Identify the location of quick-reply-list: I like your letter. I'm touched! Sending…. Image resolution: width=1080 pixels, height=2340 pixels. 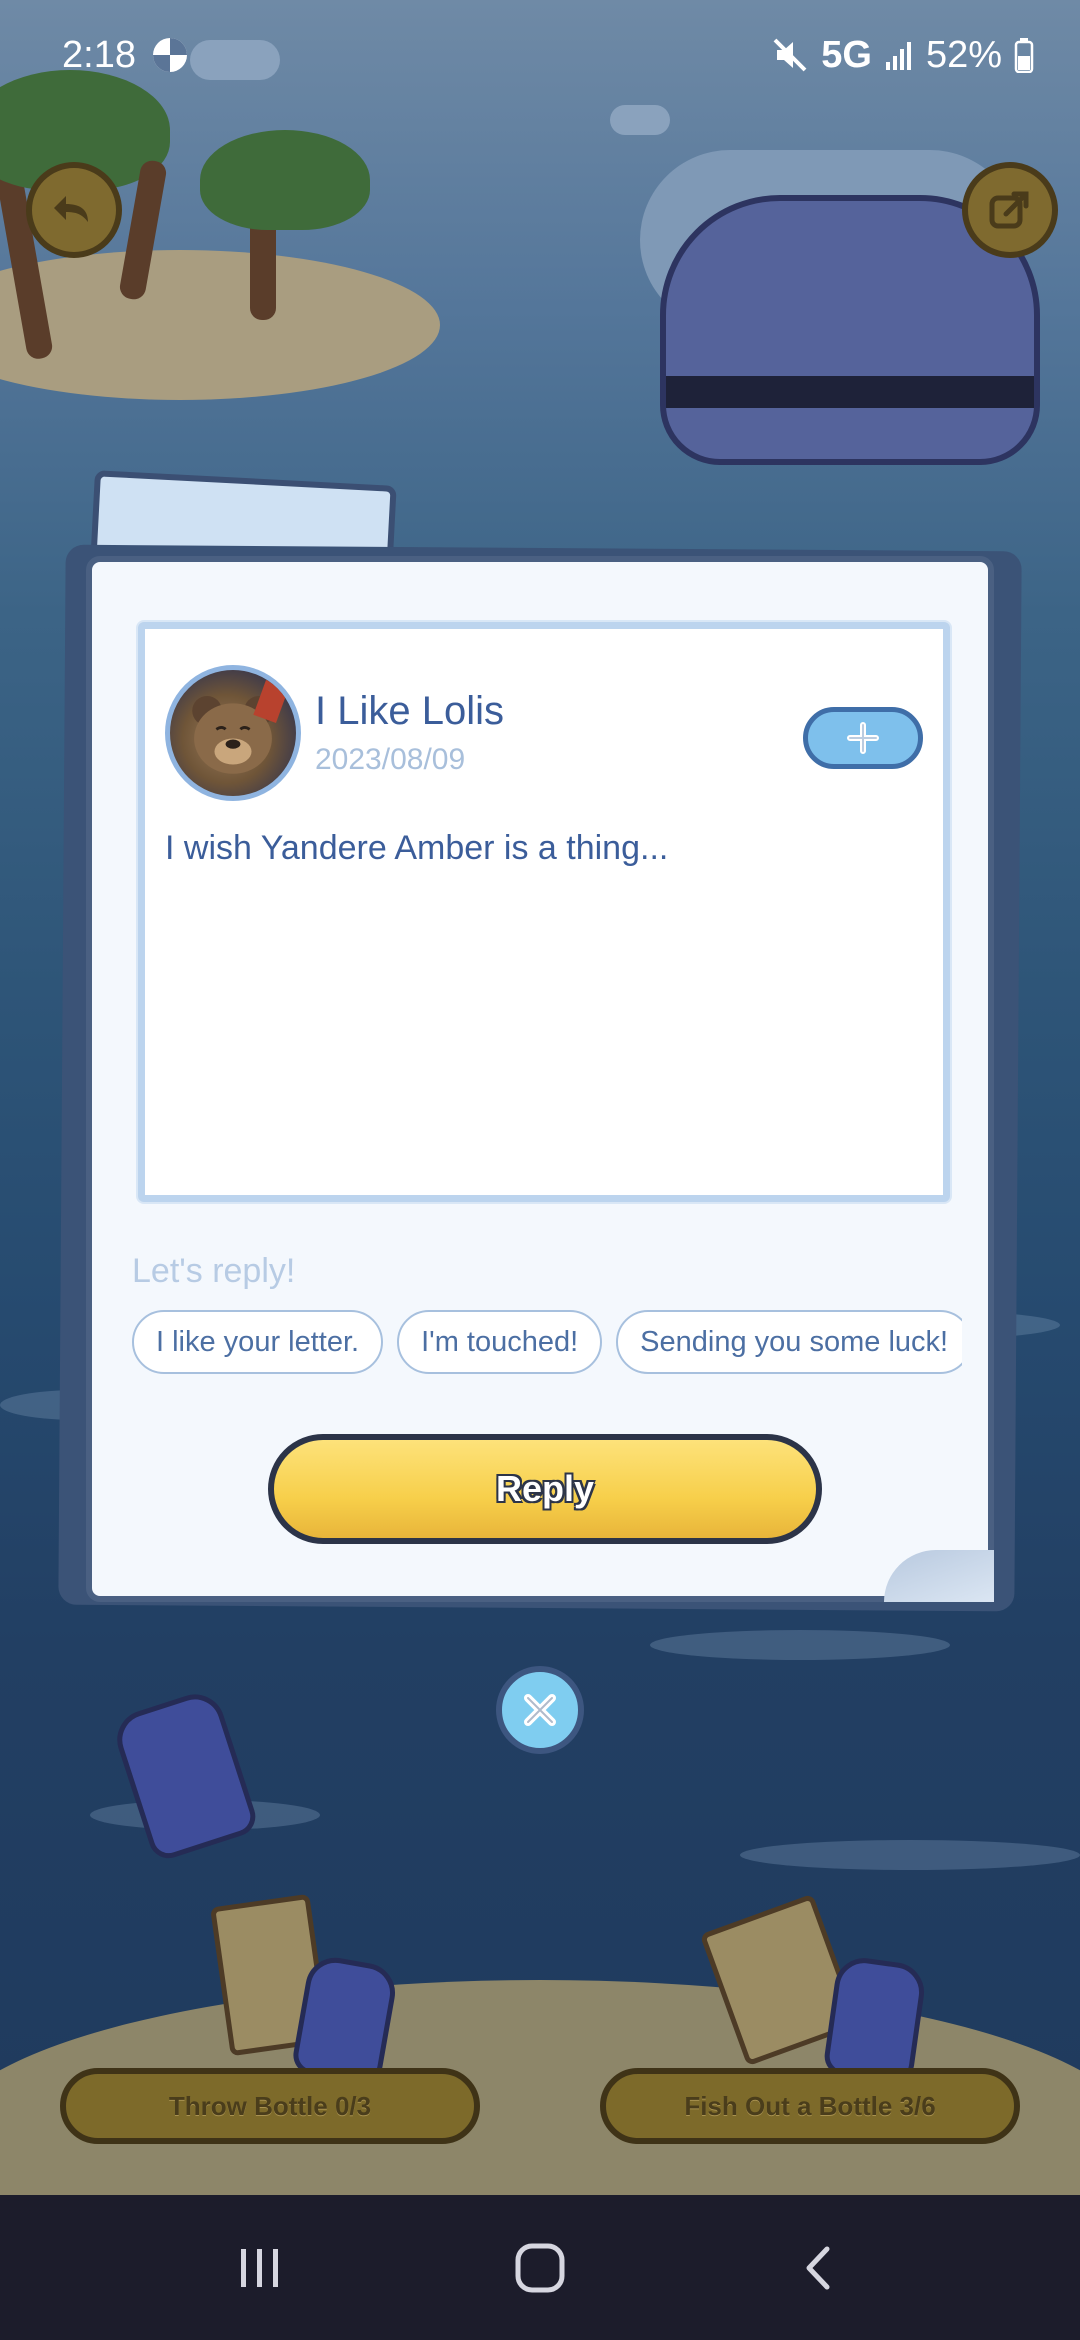
(547, 1343).